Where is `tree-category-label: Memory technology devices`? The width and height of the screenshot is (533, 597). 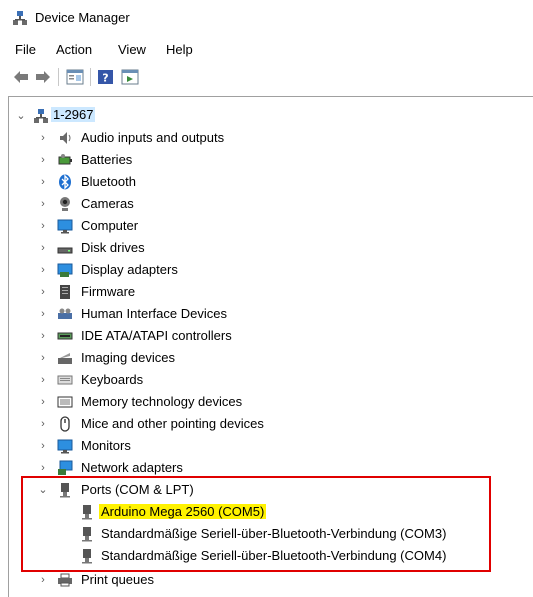
tree-category-label: Memory technology devices is located at coordinates (162, 401).